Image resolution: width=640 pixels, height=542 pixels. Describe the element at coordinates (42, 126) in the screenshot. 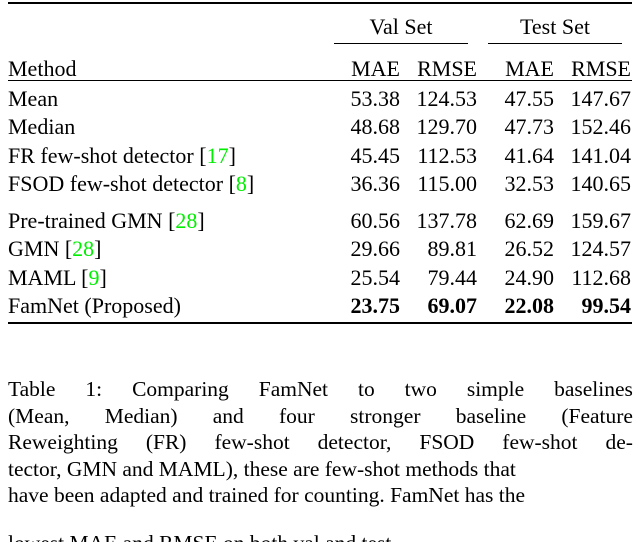

I see `row-method-label: Median` at that location.